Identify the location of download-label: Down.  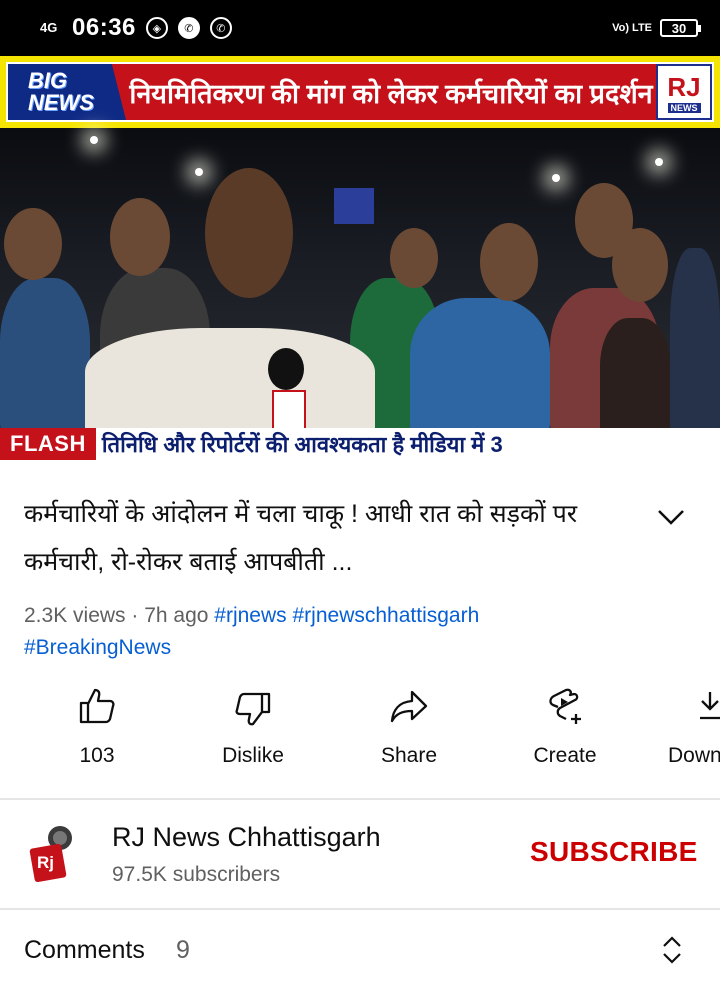
(694, 755).